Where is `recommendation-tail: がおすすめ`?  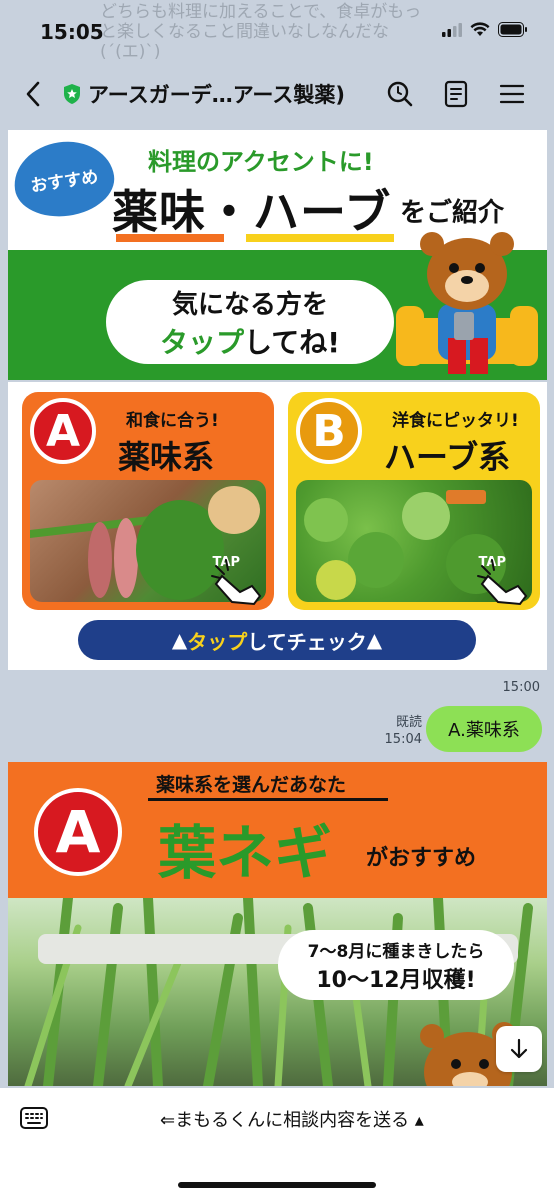
recommendation-tail: がおすすめ is located at coordinates (421, 858).